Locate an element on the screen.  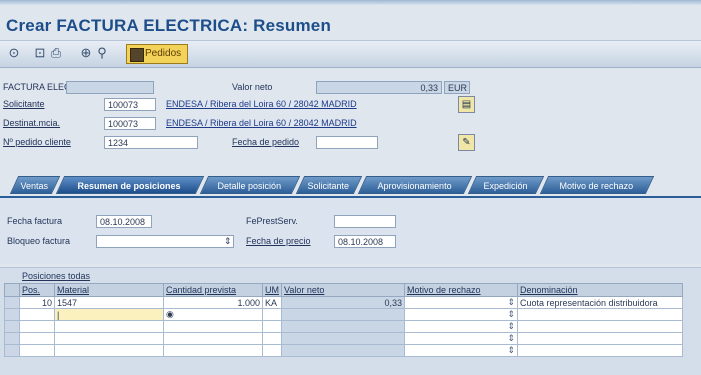
fecha-pedido-input is located at coordinates (347, 142).